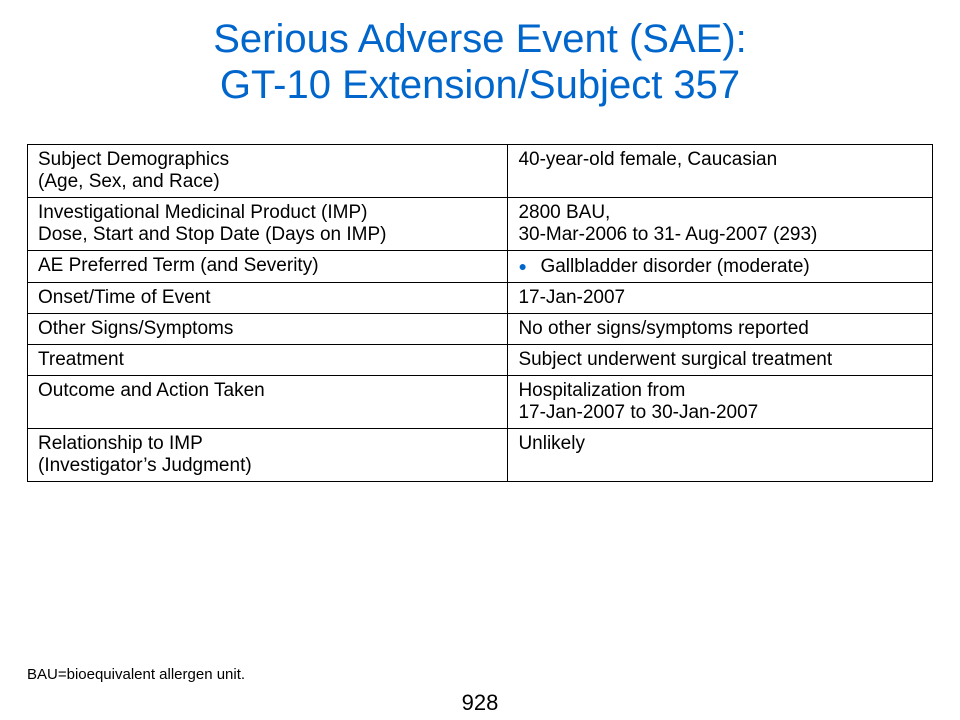 This screenshot has width=960, height=720. I want to click on row-value: No other signs/symptoms reported, so click(663, 328).